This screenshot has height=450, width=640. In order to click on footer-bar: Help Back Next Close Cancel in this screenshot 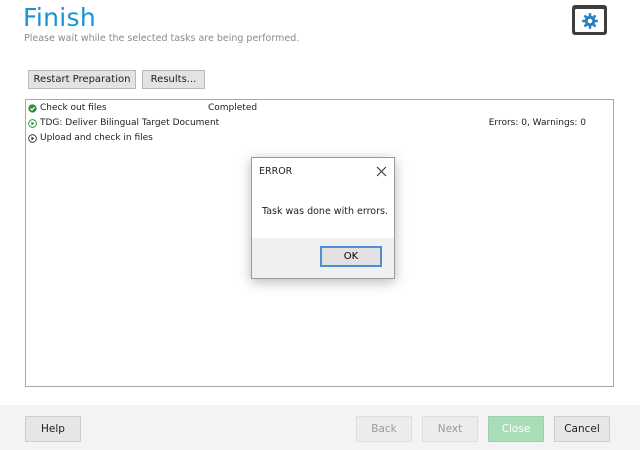, I will do `click(320, 427)`.